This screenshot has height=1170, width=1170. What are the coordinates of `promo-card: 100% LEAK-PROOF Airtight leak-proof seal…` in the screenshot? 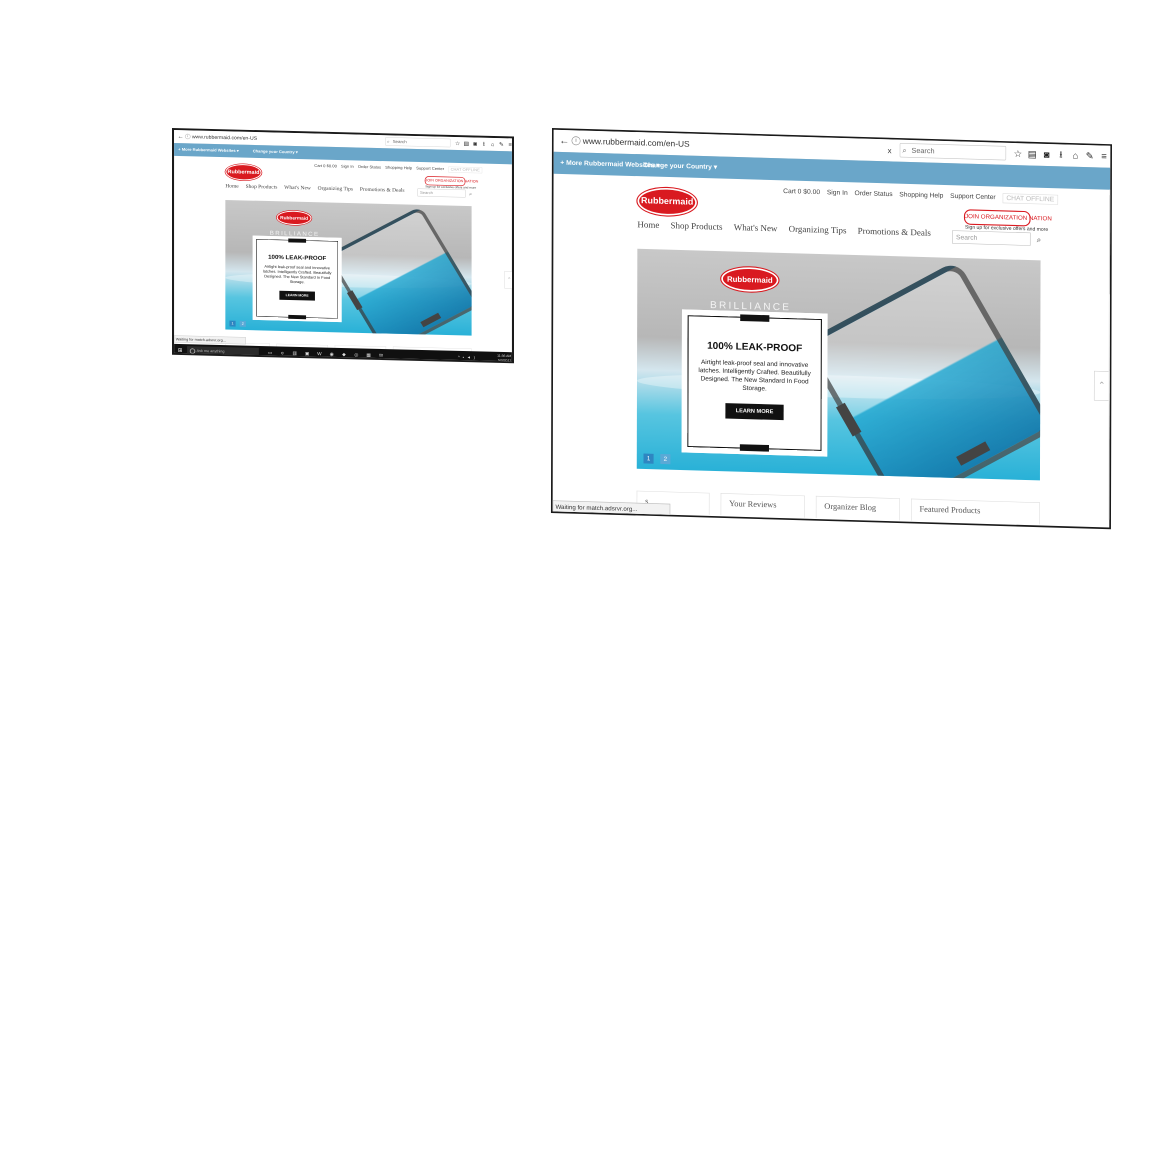 It's located at (297, 279).